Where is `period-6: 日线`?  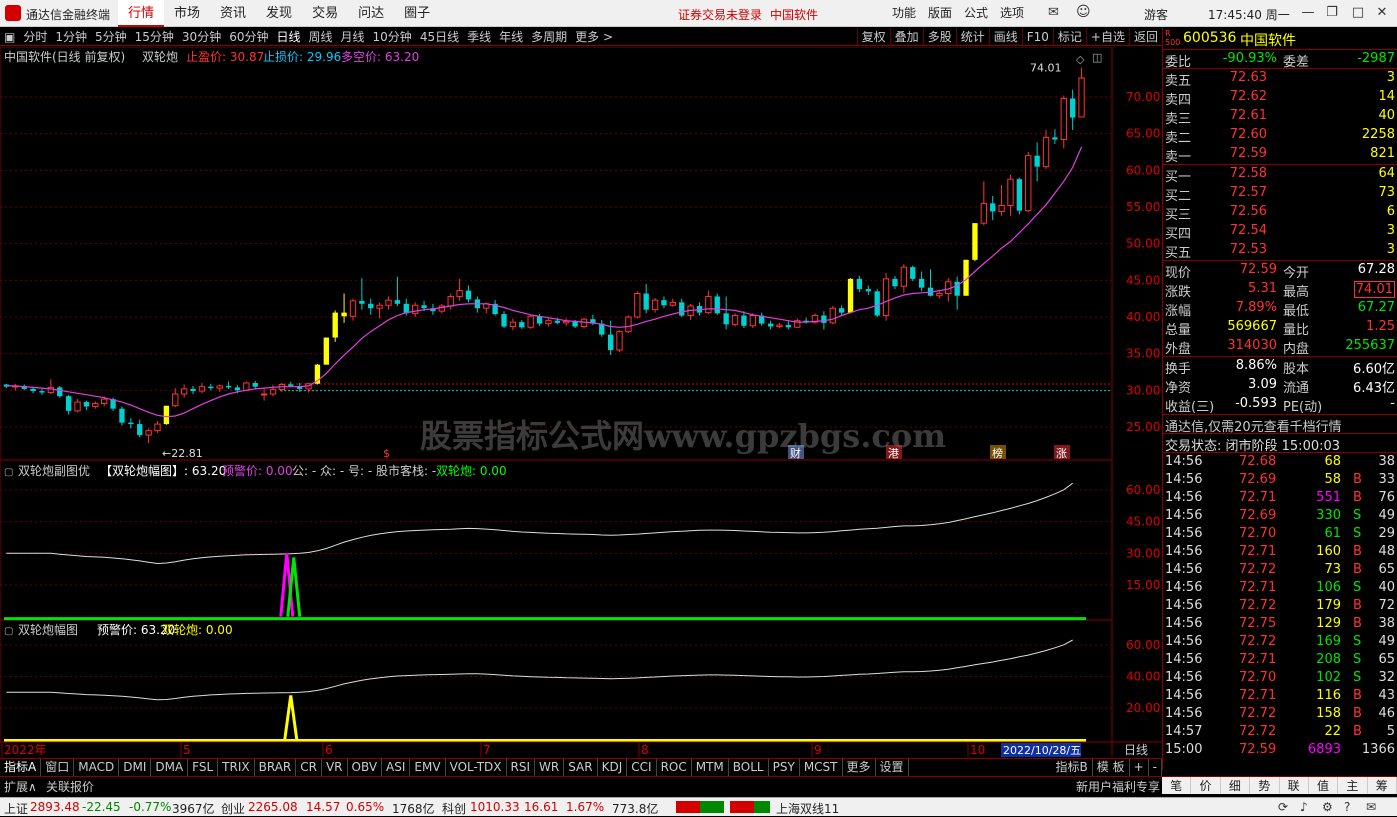
period-6: 日线 is located at coordinates (288, 36).